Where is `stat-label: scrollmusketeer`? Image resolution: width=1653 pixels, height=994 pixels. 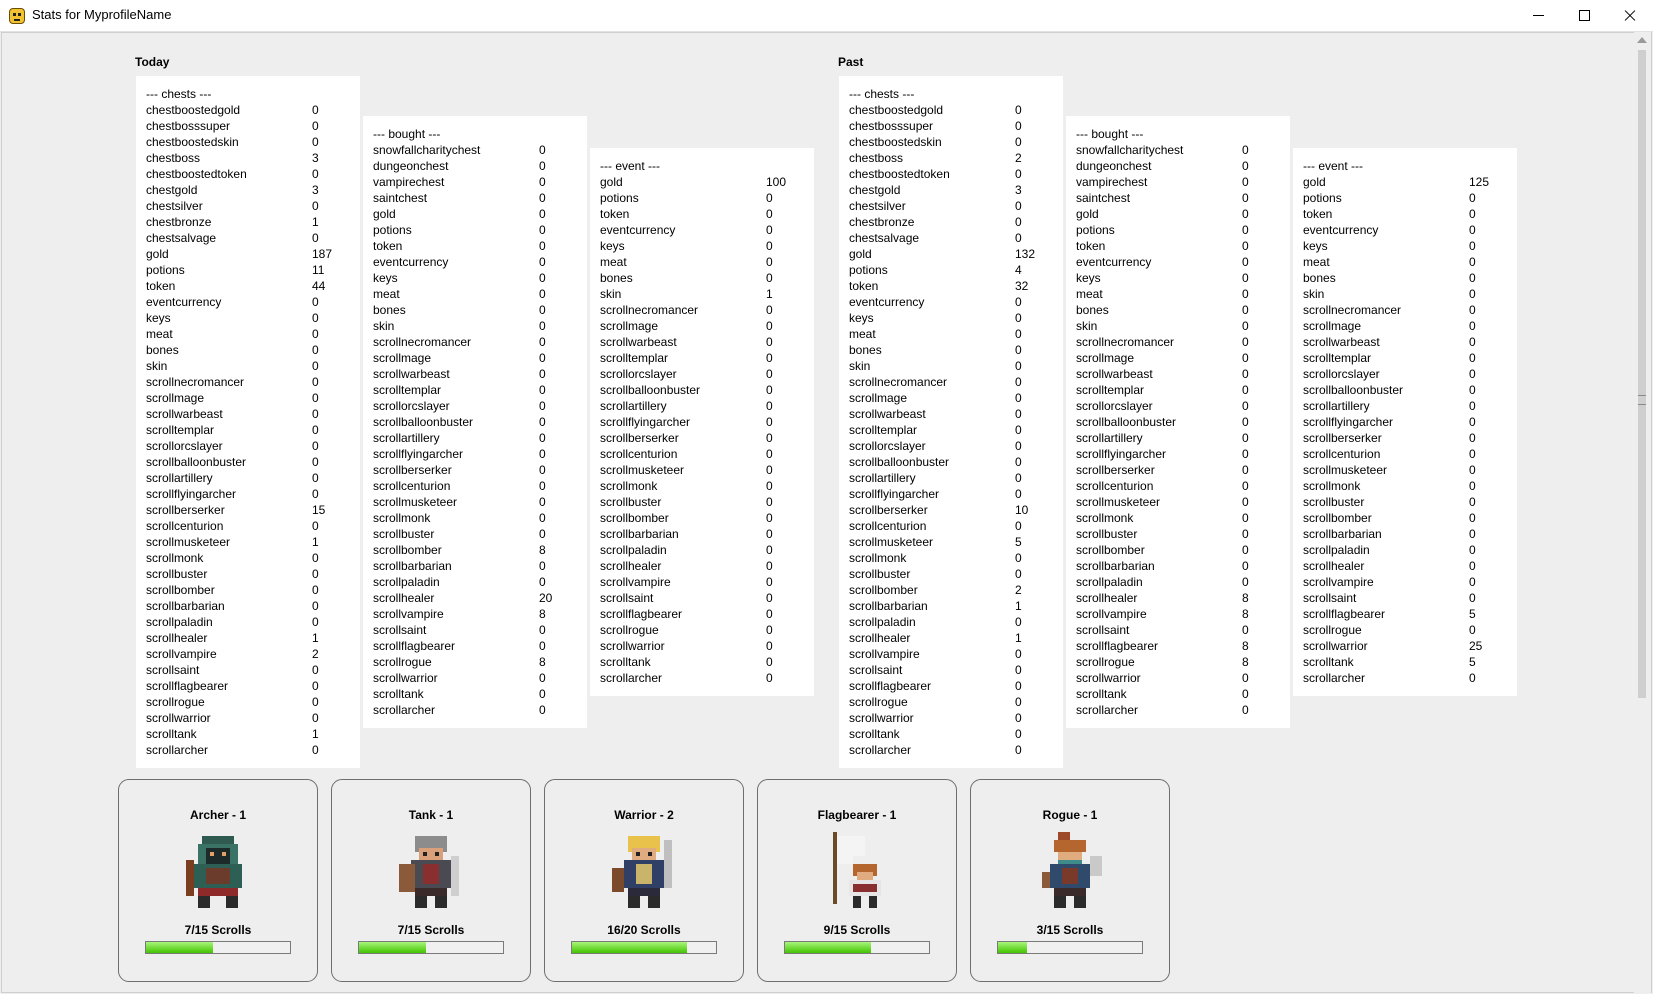
stat-label: scrollmusketeer is located at coordinates (1118, 502).